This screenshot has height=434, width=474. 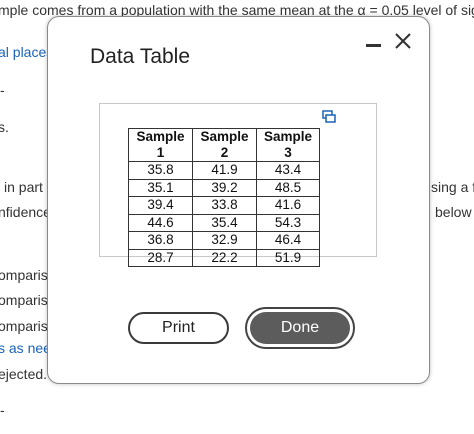 I want to click on table-cell: 35.1, so click(x=160, y=187).